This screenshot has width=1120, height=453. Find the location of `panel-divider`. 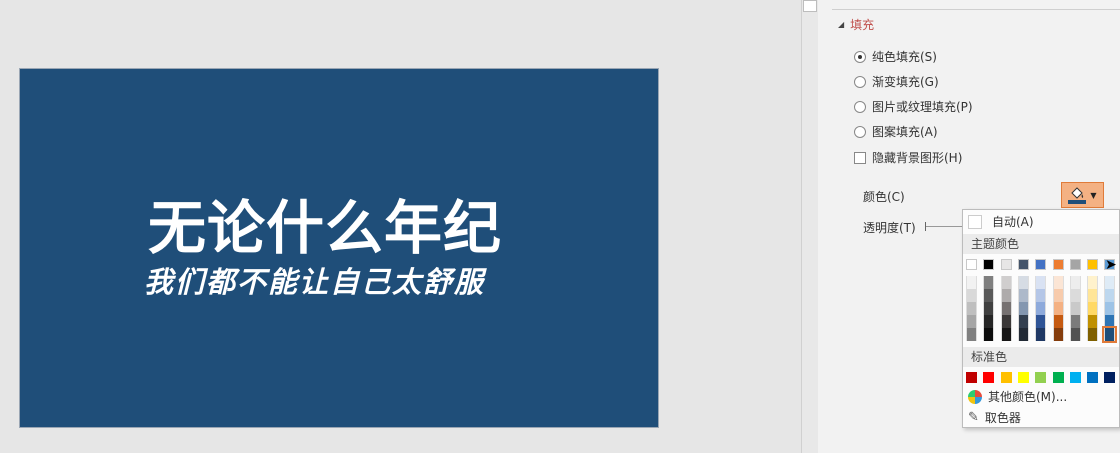

panel-divider is located at coordinates (976, 9).